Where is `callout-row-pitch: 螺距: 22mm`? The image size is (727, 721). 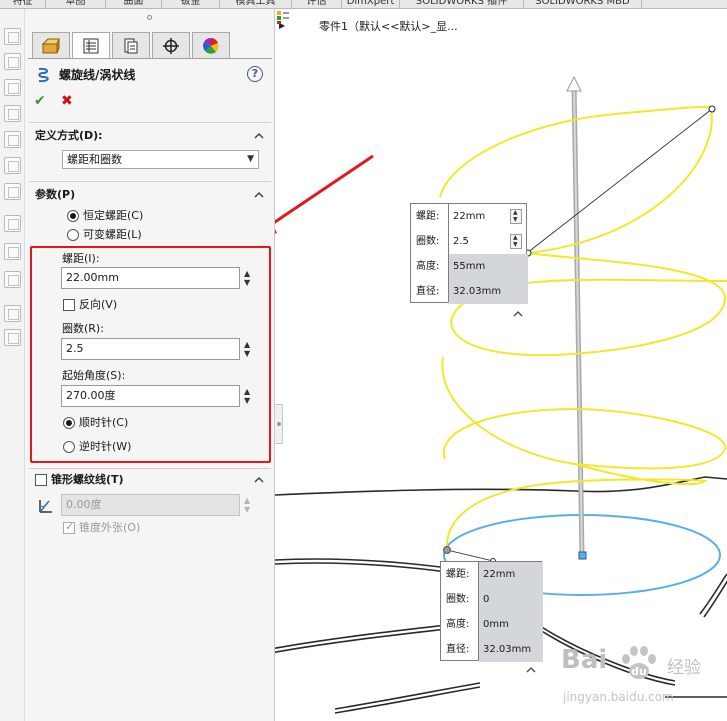
callout-row-pitch: 螺距: 22mm is located at coordinates (468, 216).